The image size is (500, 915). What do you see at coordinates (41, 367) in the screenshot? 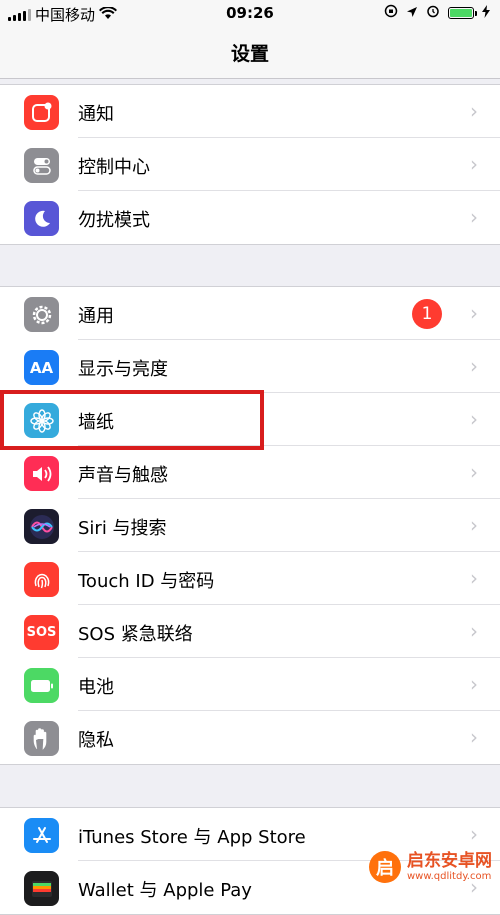
I see `display-aa-icon: AA` at bounding box center [41, 367].